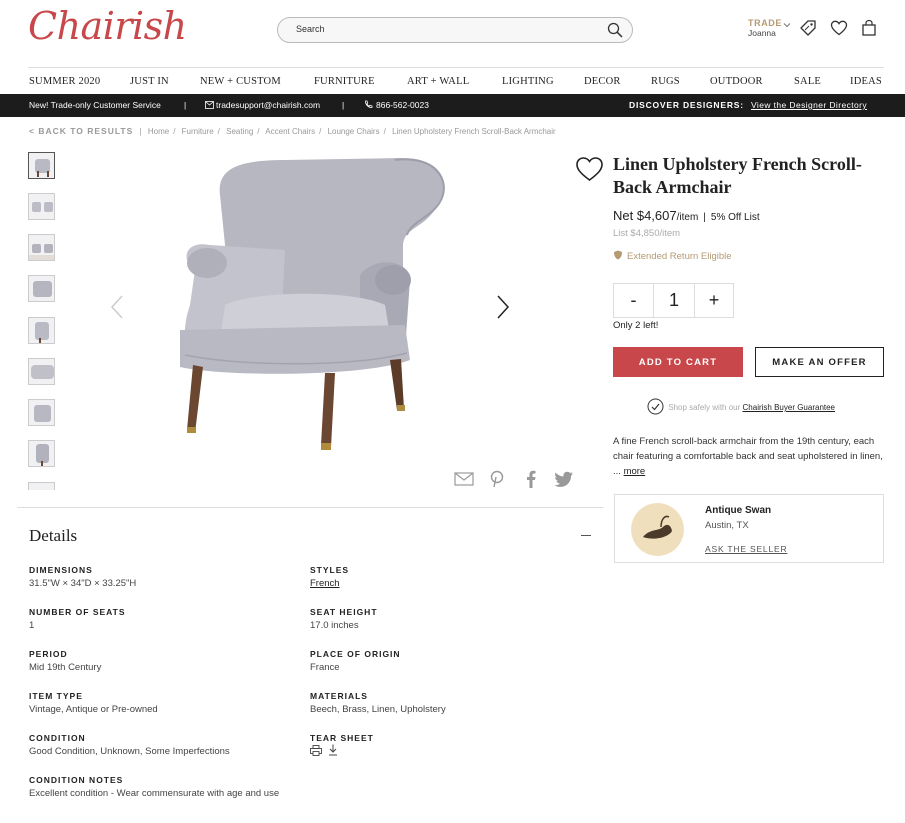 The height and width of the screenshot is (823, 905). I want to click on check-circle-icon, so click(655, 406).